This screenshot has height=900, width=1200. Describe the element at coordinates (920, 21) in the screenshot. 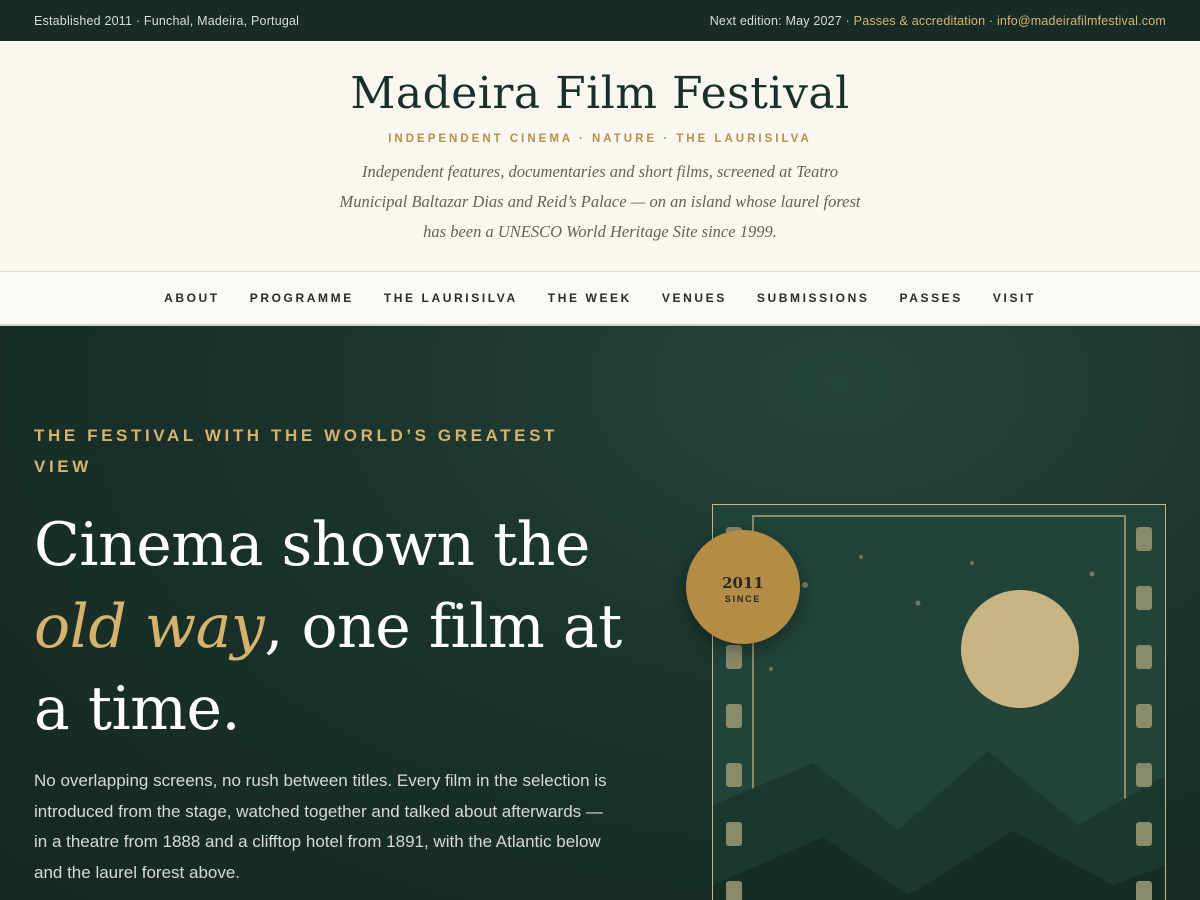

I see `passes-link: Passes & accreditation` at that location.